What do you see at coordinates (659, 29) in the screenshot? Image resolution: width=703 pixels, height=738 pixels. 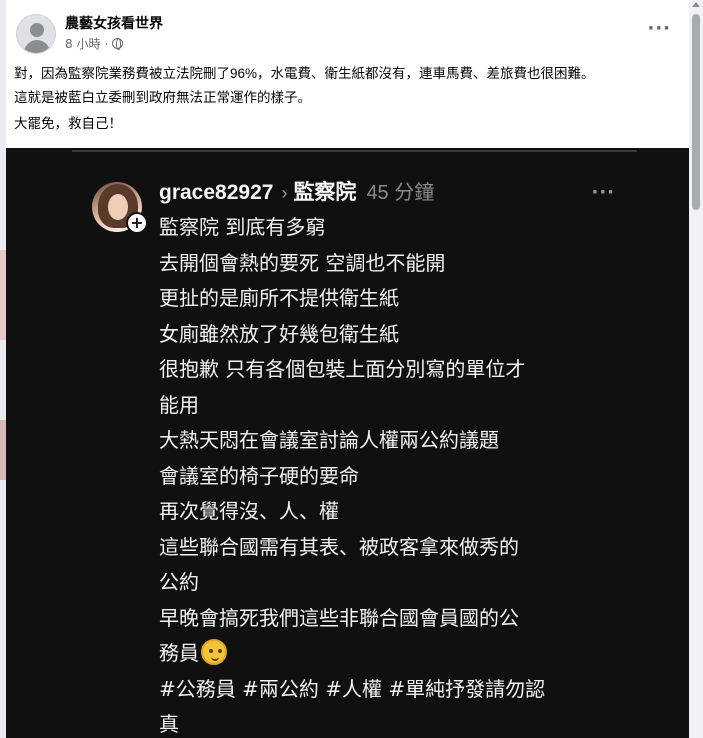 I see `post-options-button: ···` at bounding box center [659, 29].